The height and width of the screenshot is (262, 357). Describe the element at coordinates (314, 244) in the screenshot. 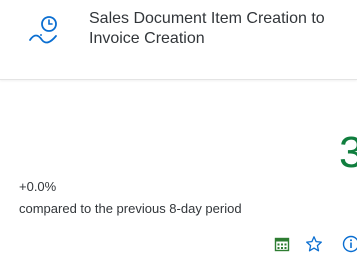

I see `favorite-star-icon` at that location.